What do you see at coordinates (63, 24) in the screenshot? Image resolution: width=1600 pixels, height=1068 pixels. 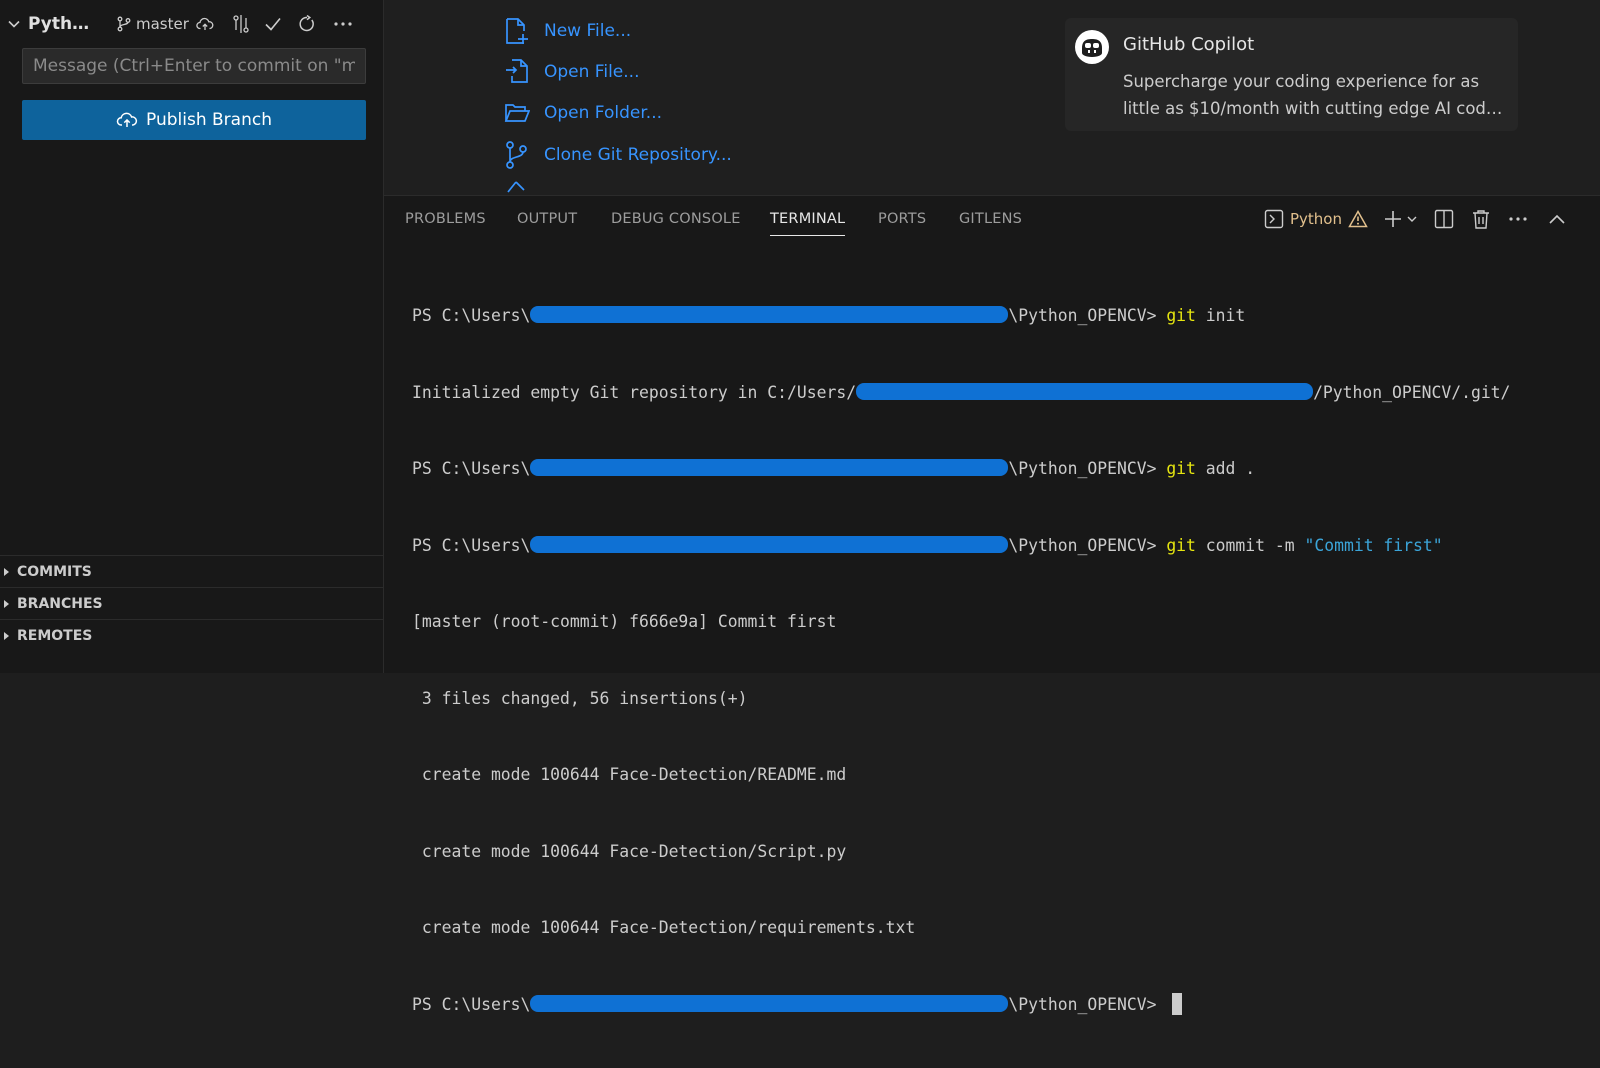 I see `repo-name: Python_OPENCV` at bounding box center [63, 24].